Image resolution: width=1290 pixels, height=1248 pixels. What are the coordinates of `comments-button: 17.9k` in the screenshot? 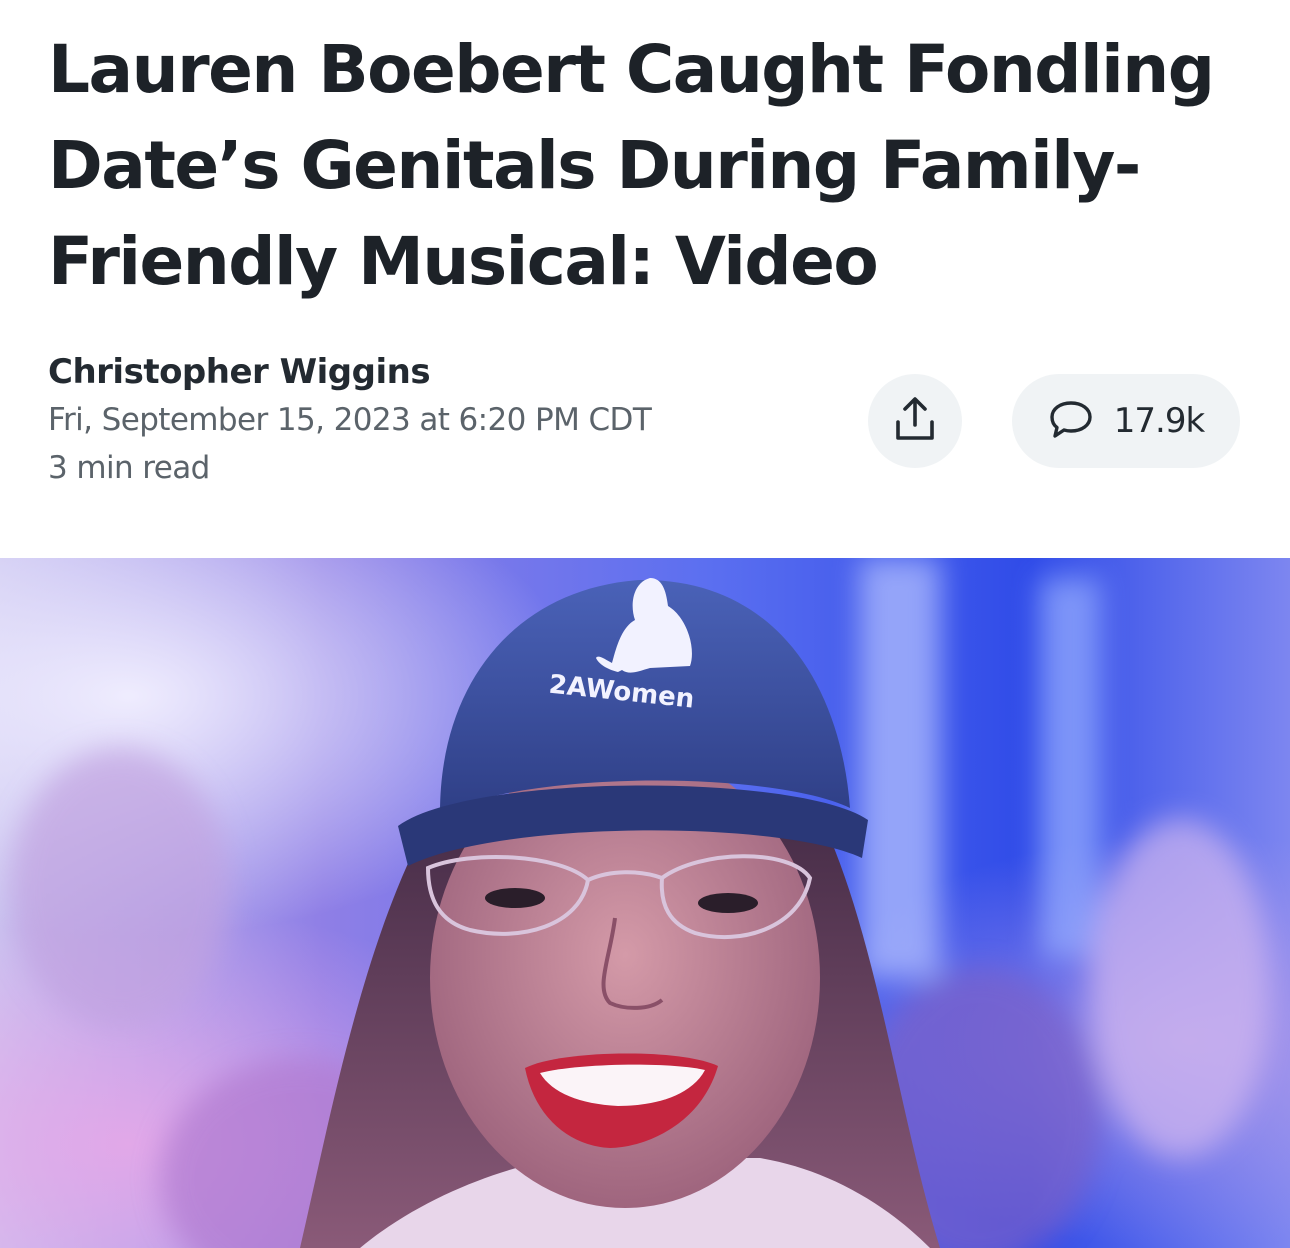 It's located at (1126, 421).